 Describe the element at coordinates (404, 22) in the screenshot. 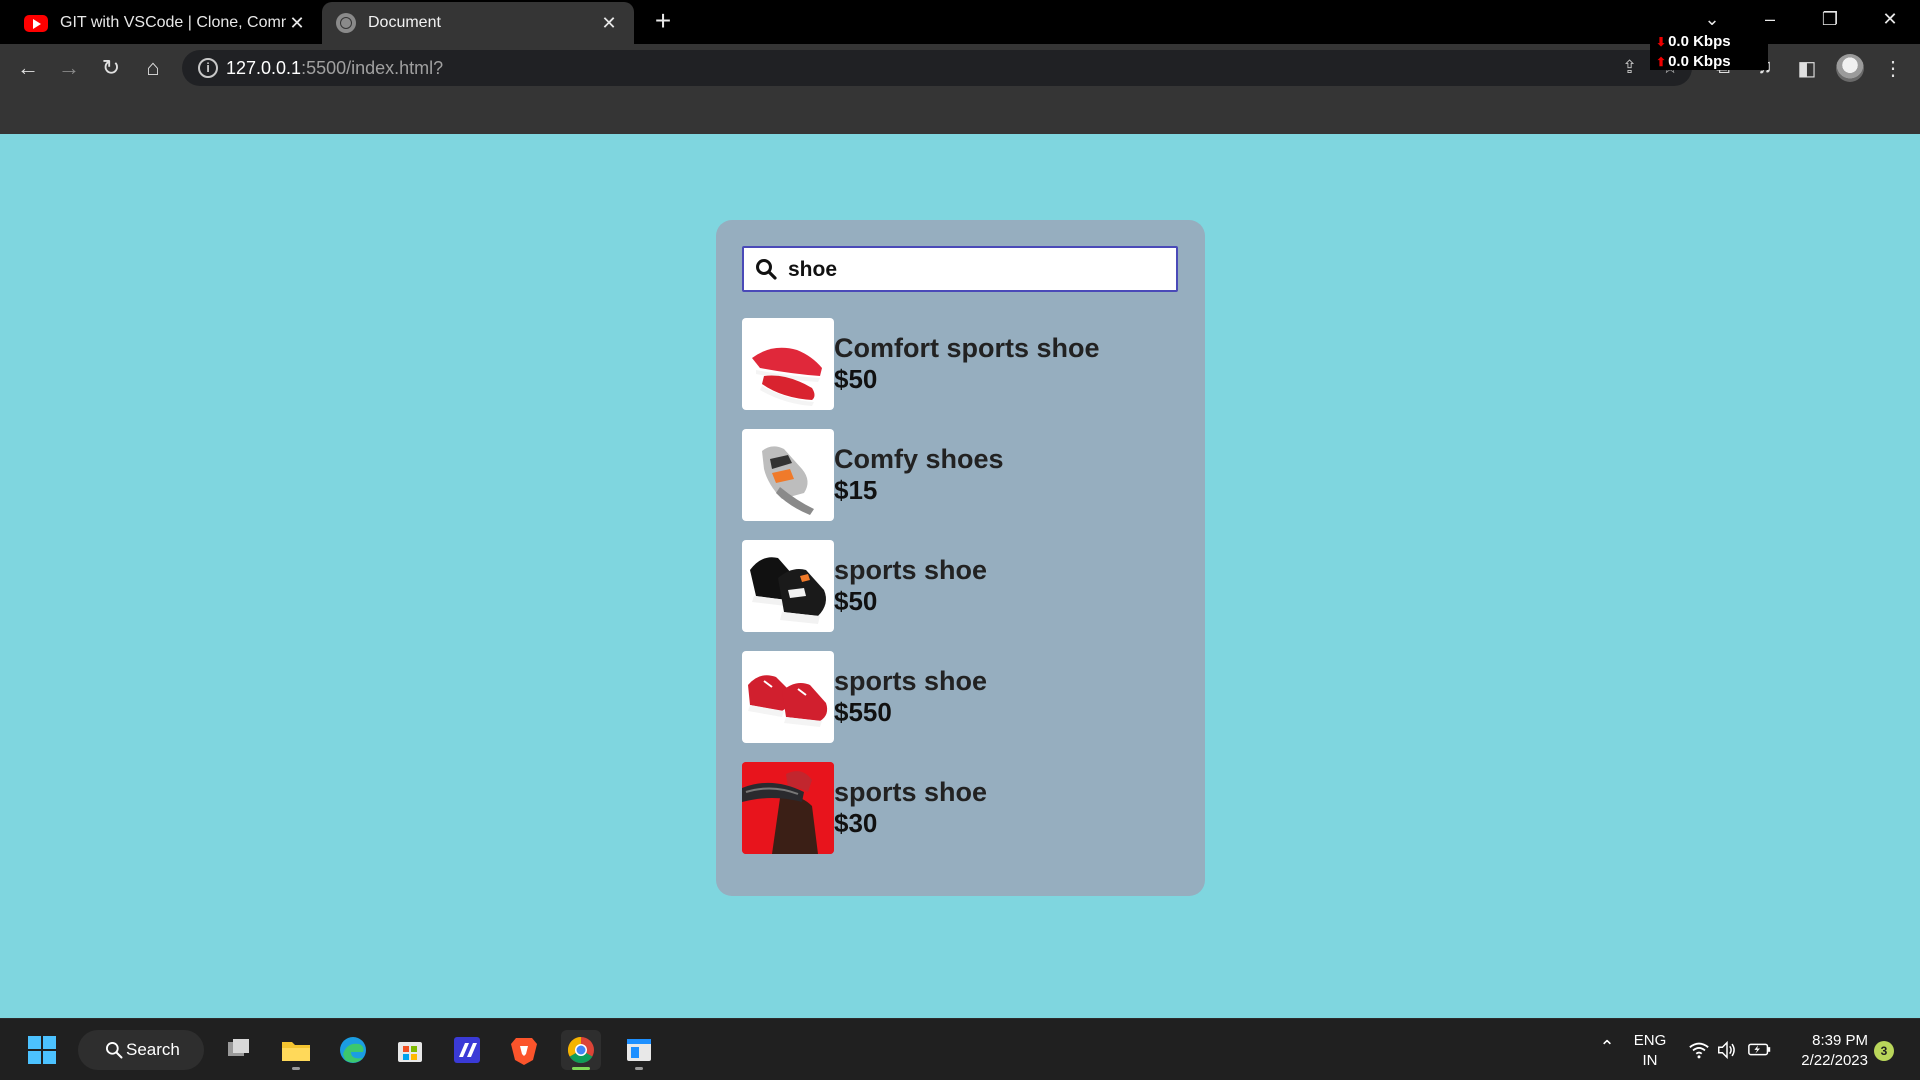

I see `tab-title: Document` at that location.